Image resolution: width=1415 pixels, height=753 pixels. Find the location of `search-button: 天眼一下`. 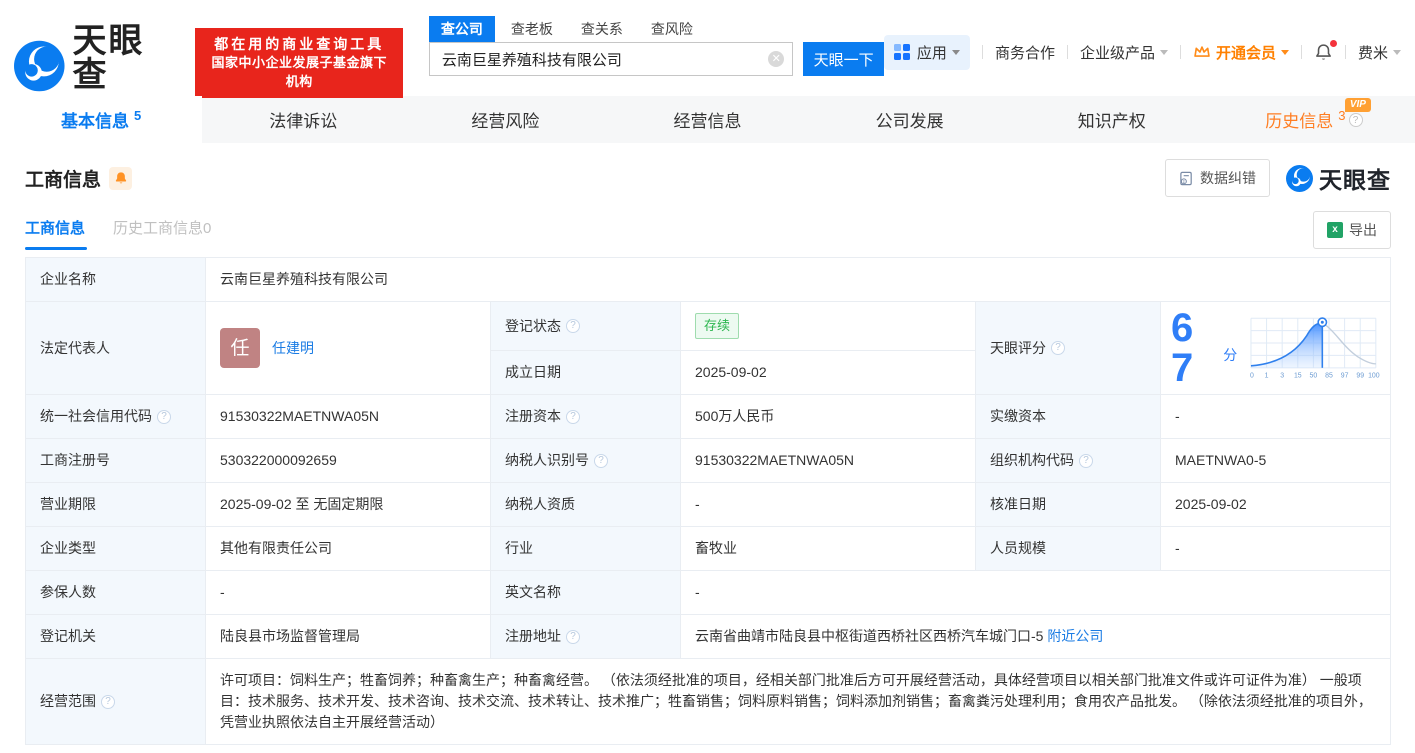

search-button: 天眼一下 is located at coordinates (843, 59).